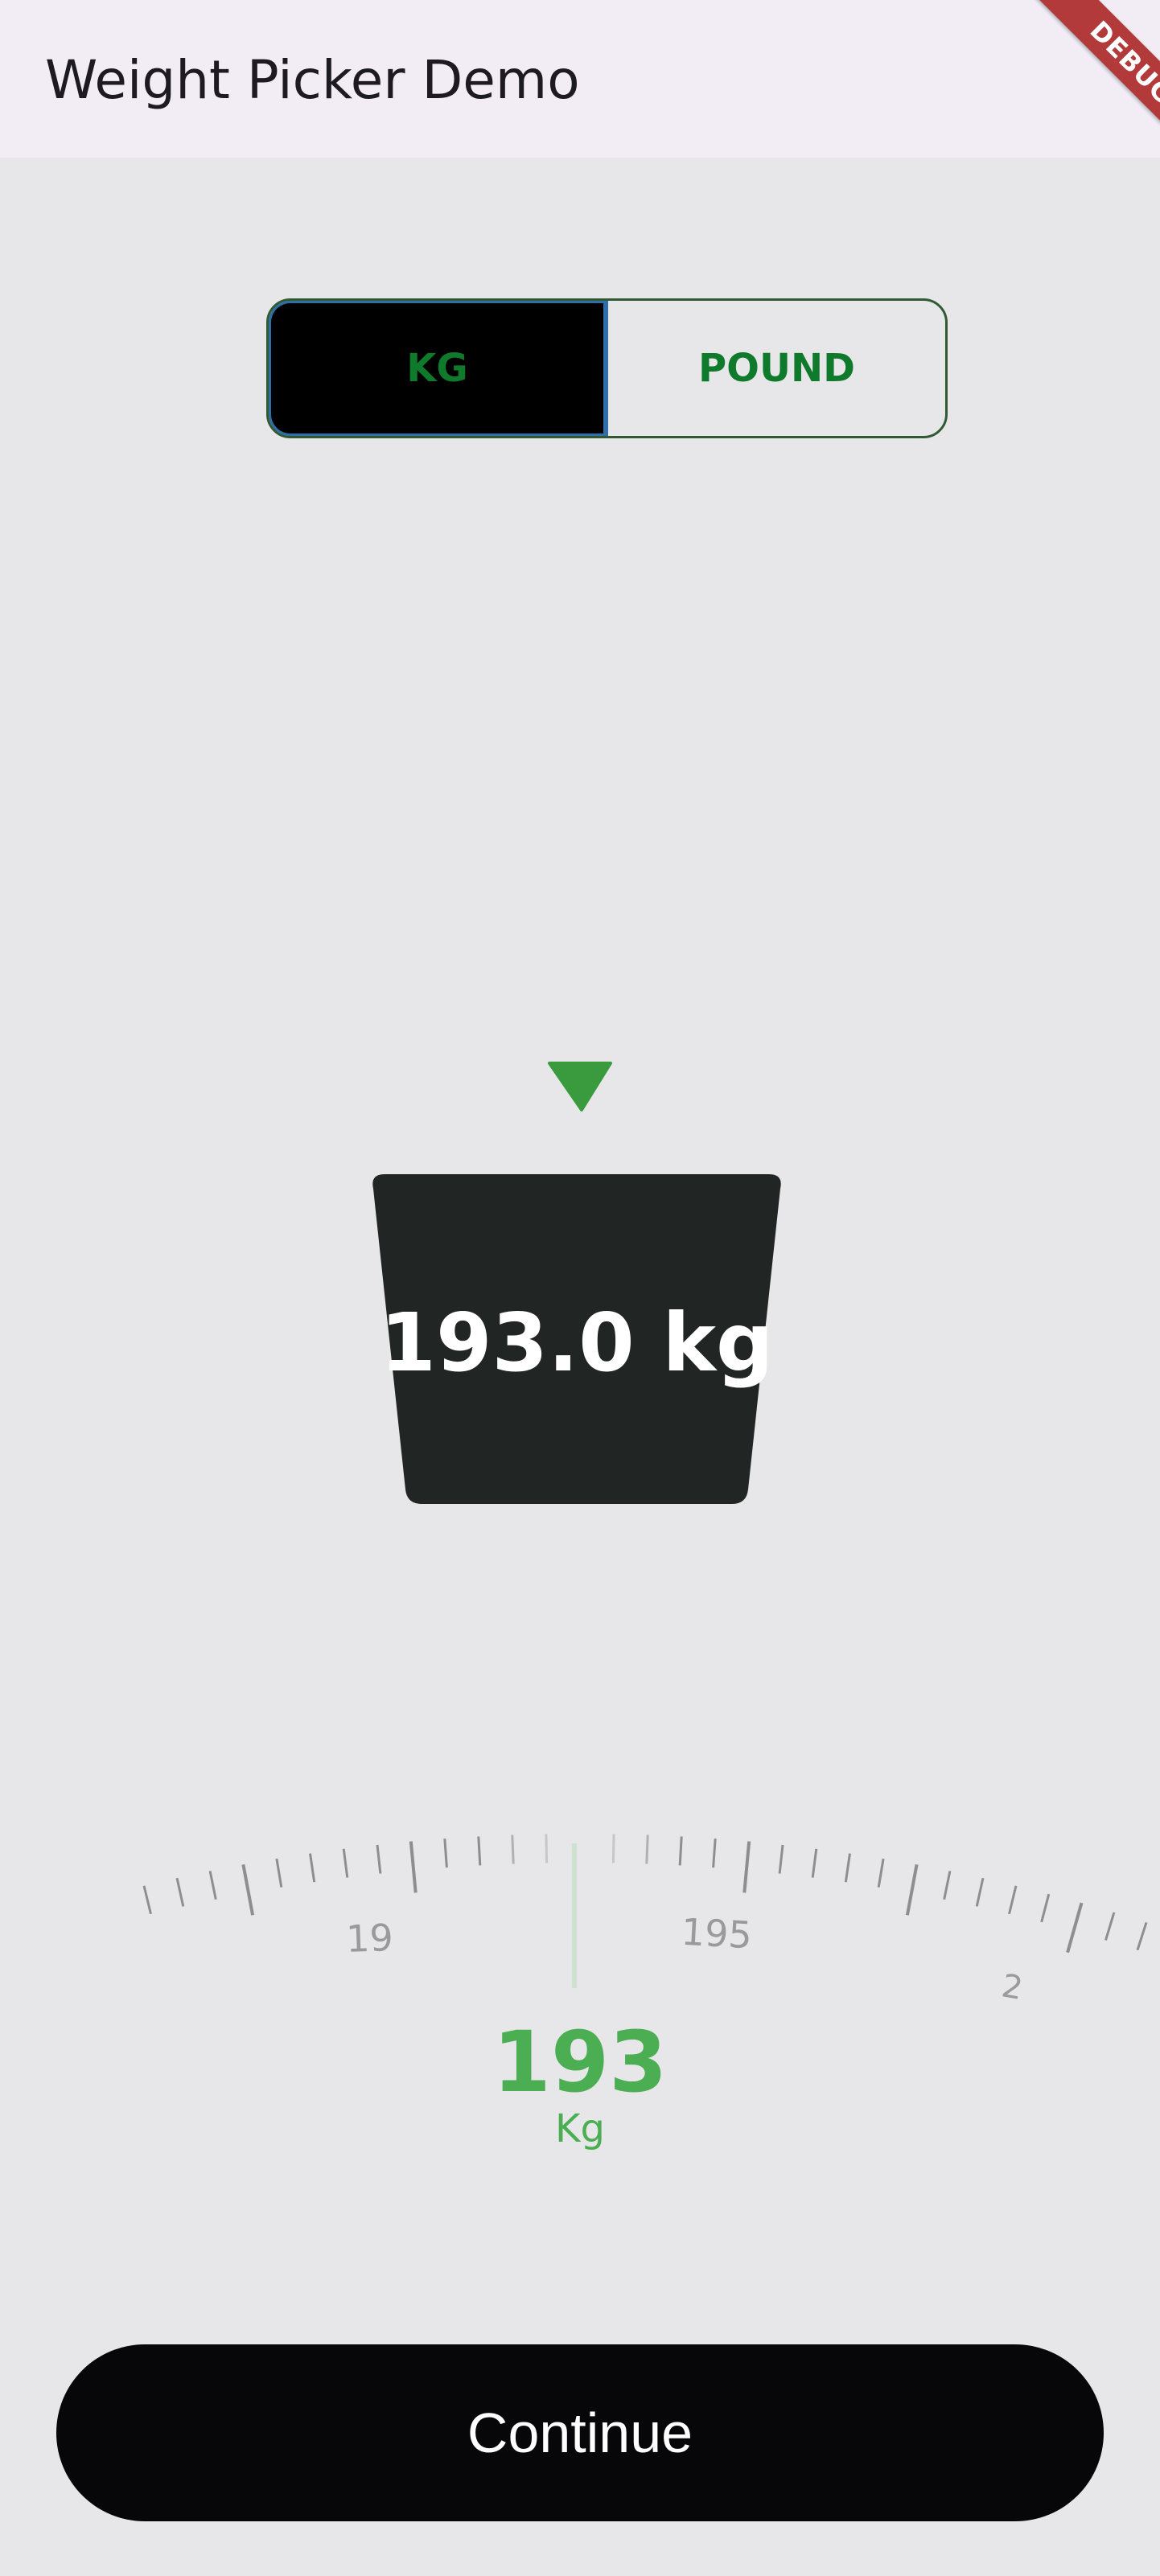 This screenshot has height=2576, width=1160. Describe the element at coordinates (580, 2432) in the screenshot. I see `continue-button: Continue` at that location.